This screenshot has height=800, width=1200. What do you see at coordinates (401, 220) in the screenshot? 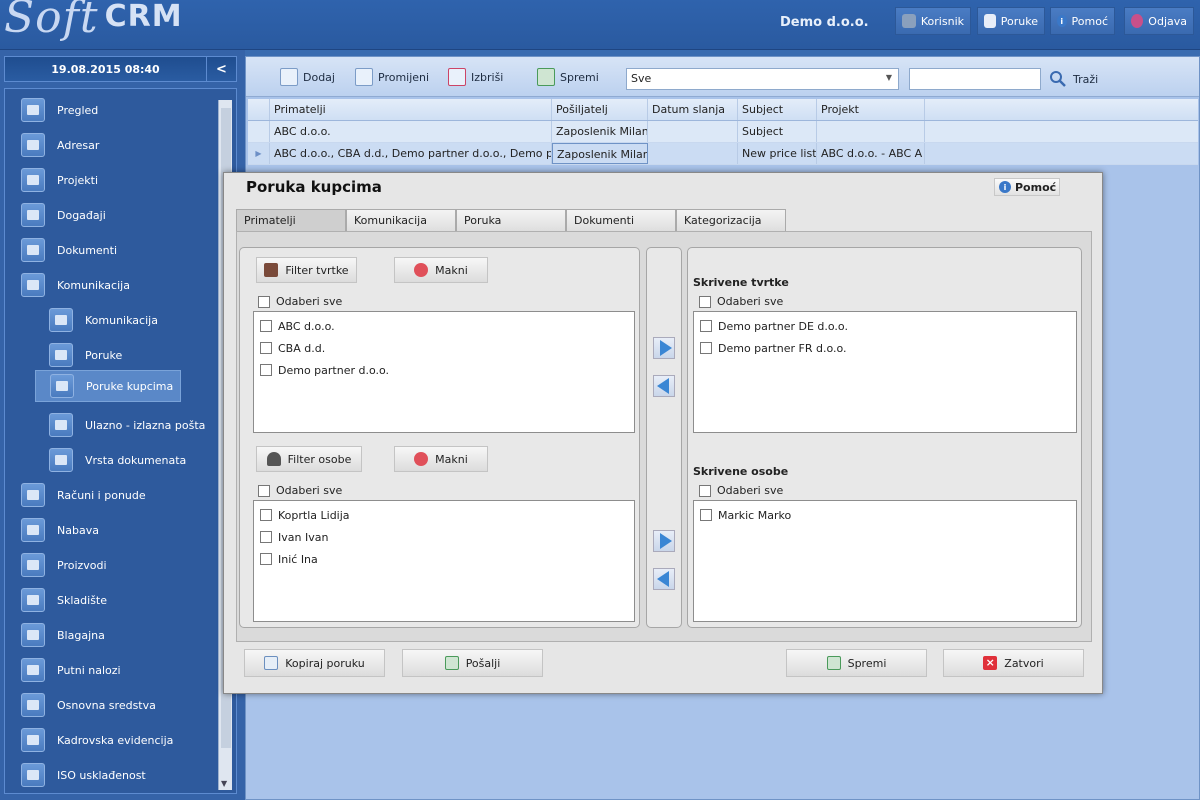
I see `tab-komunikacija: Komunikacija` at bounding box center [401, 220].